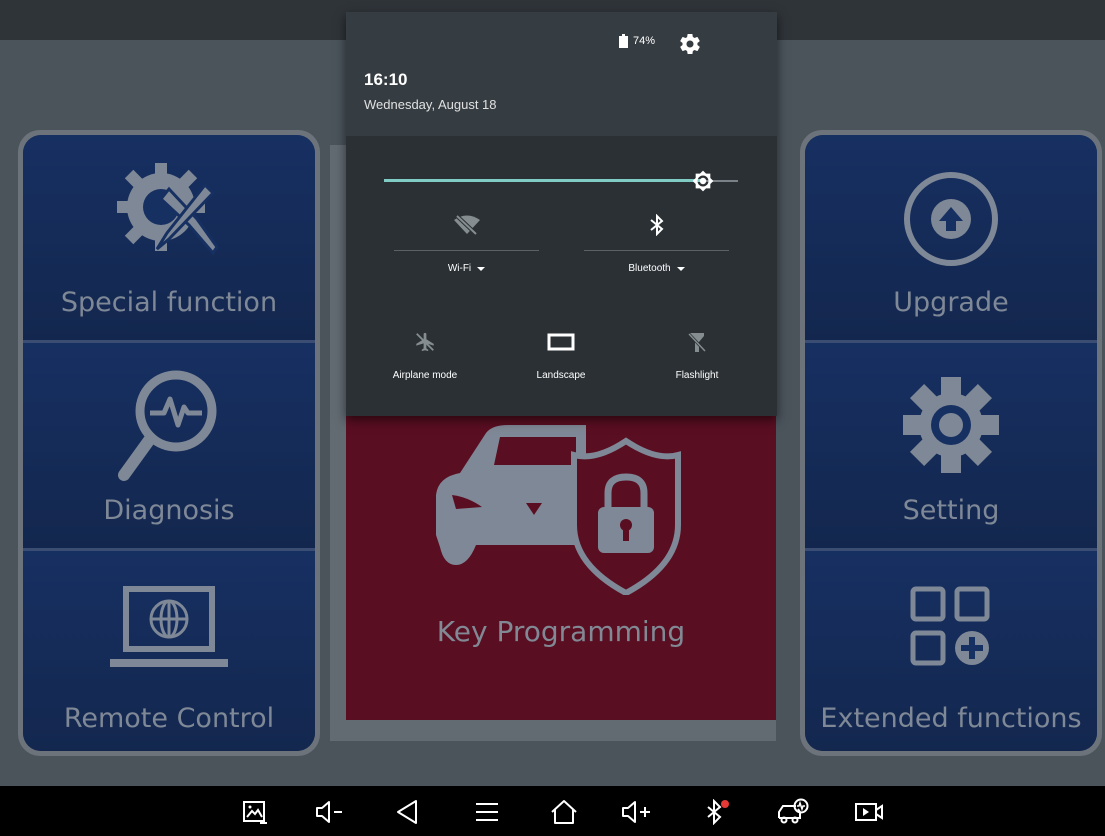 This screenshot has width=1105, height=836. I want to click on clock-date: Wednesday, August 18, so click(430, 104).